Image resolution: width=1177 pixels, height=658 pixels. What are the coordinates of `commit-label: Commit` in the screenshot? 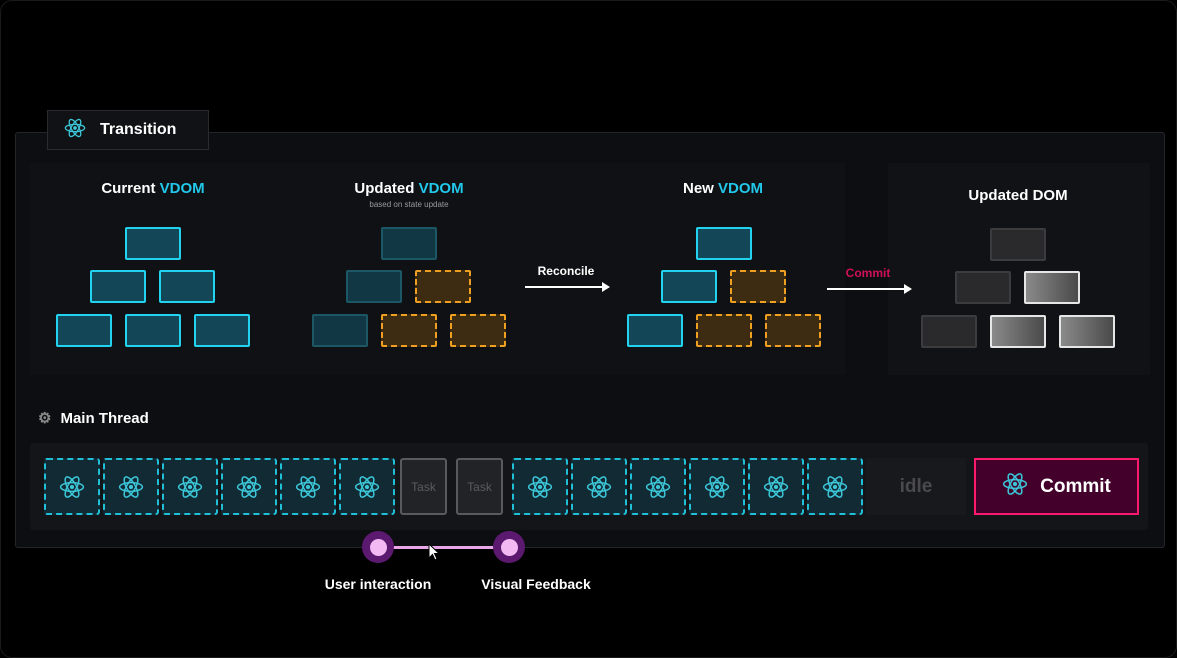 It's located at (868, 273).